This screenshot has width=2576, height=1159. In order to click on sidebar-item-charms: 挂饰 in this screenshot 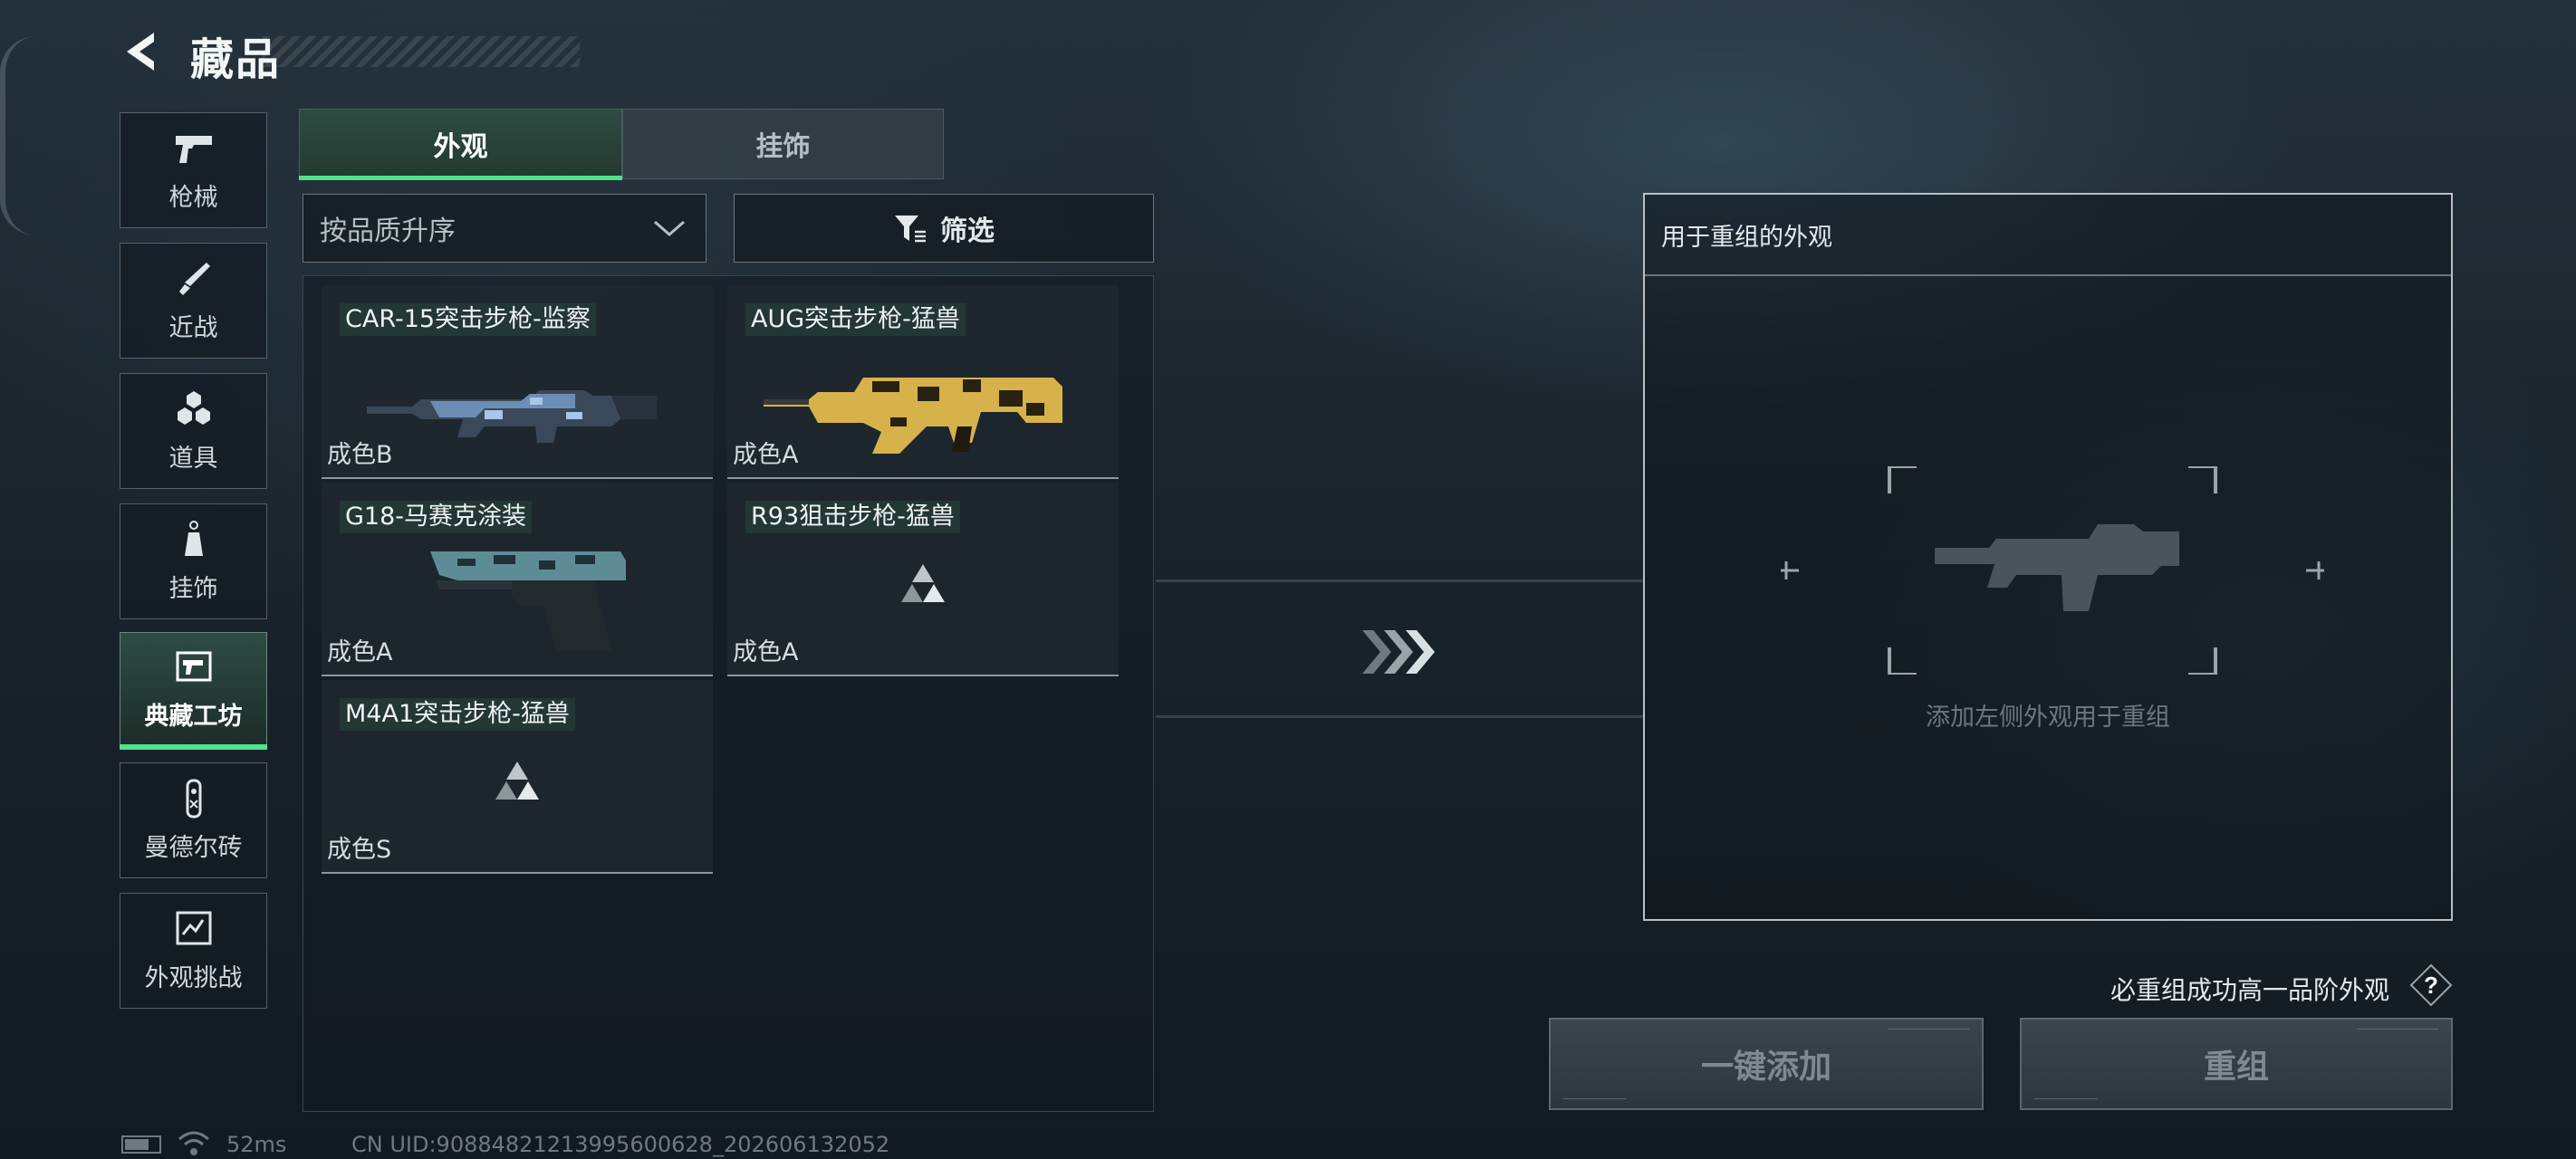, I will do `click(193, 561)`.